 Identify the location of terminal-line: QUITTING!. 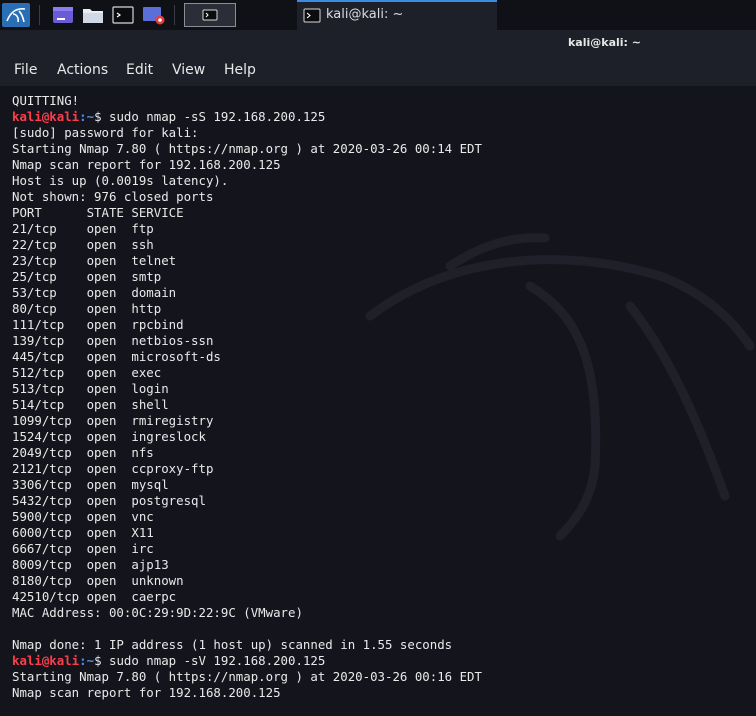
(46, 100).